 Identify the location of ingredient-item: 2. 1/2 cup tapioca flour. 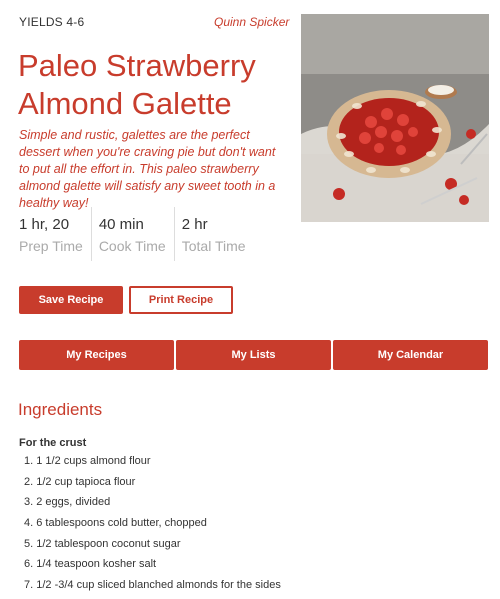
(80, 481).